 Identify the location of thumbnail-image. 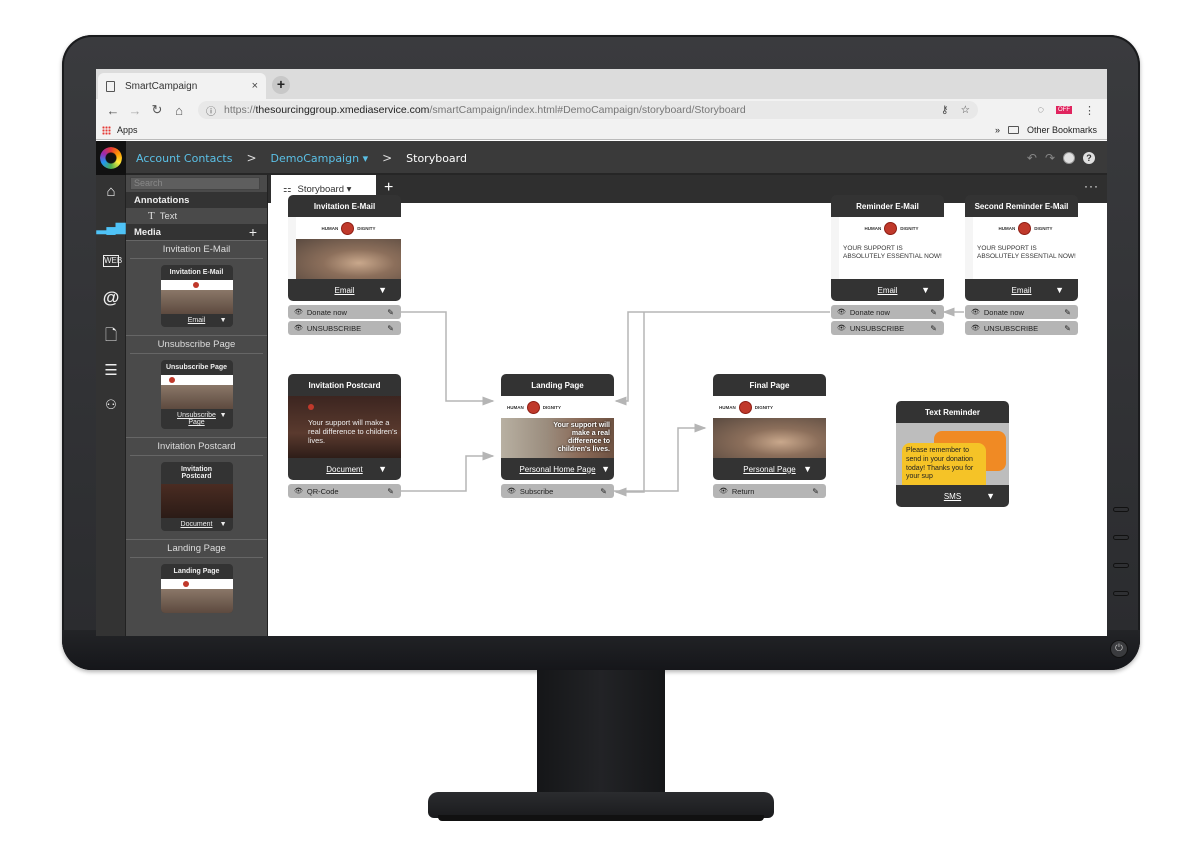
(196, 392).